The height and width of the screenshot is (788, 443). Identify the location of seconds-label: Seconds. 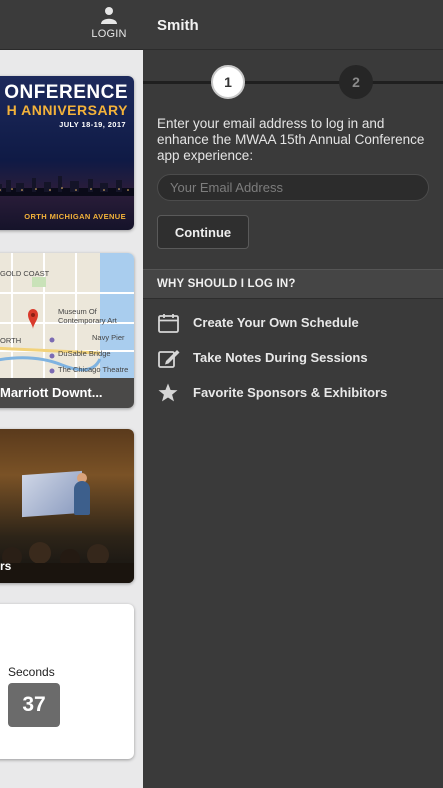
(31, 672).